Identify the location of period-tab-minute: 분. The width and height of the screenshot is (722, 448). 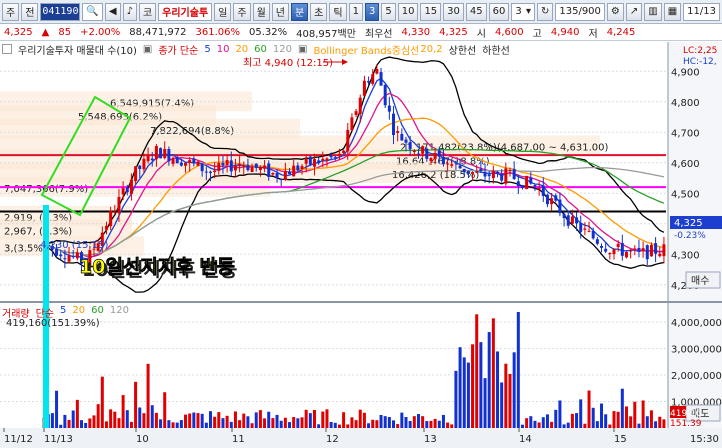
(299, 11).